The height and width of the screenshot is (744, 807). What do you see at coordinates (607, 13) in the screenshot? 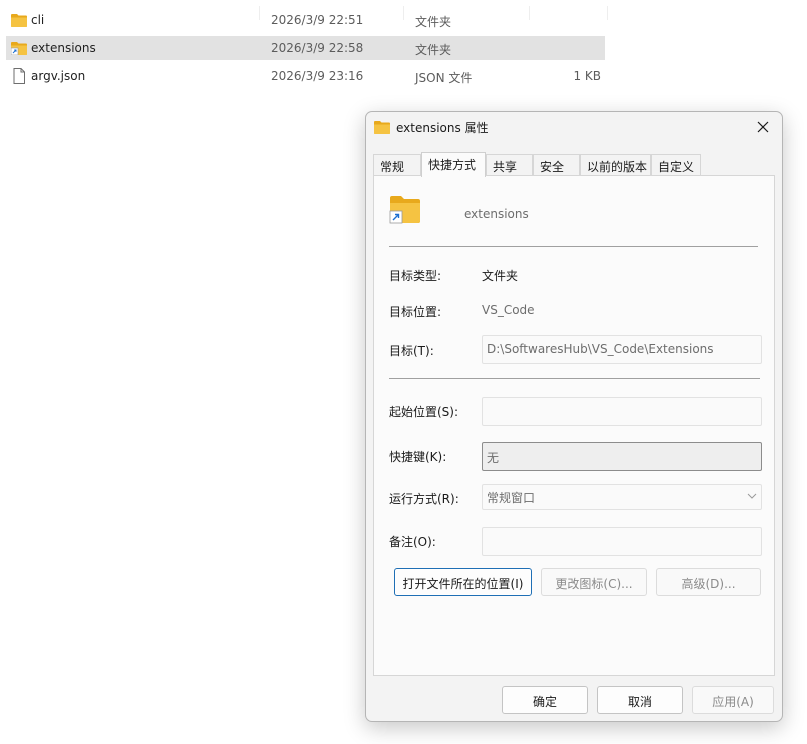
I see `column-divider` at bounding box center [607, 13].